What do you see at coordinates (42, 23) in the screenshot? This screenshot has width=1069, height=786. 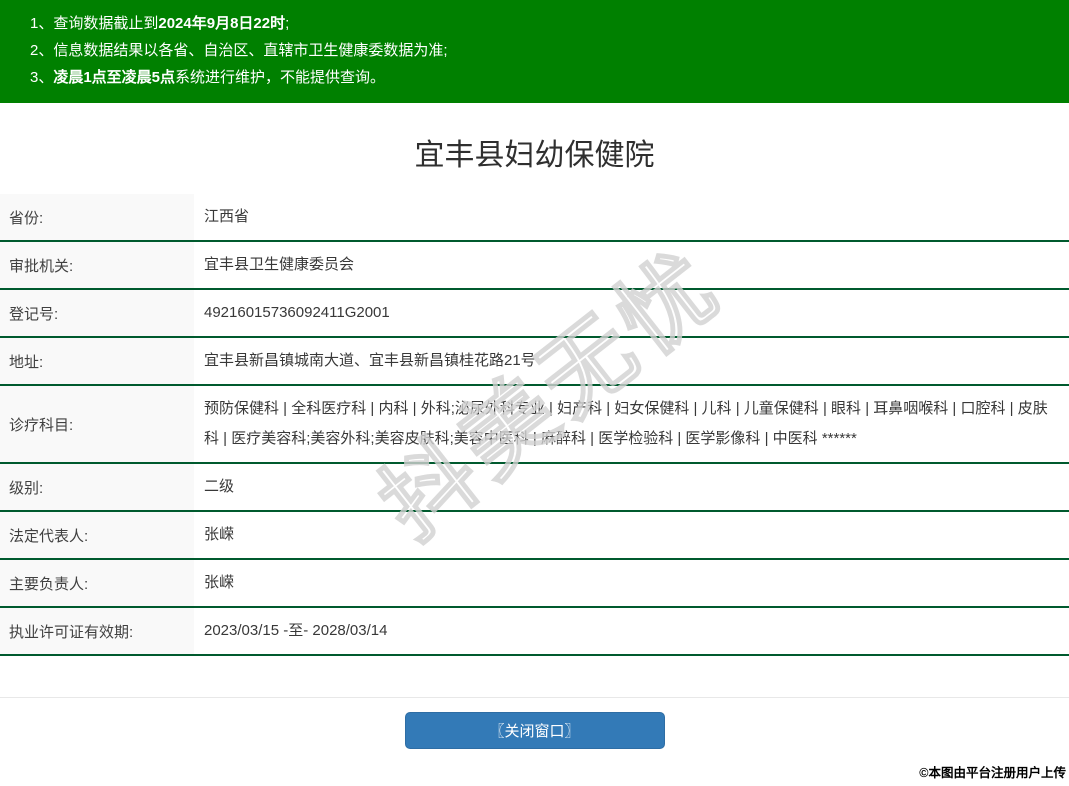 I see `notice-line-1-number: 1、` at bounding box center [42, 23].